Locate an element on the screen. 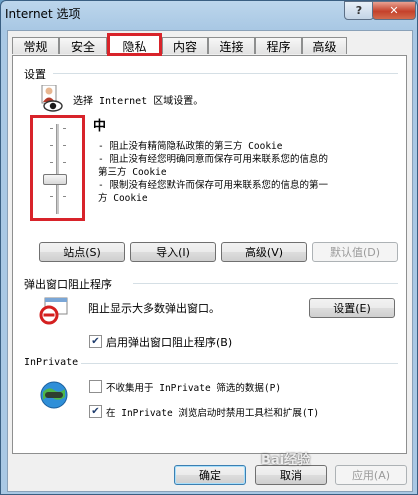  disable-toolbars-inprivate-label: 在 InPrivate 浏览启动时禁用工具栏和扩展(T) is located at coordinates (213, 413).